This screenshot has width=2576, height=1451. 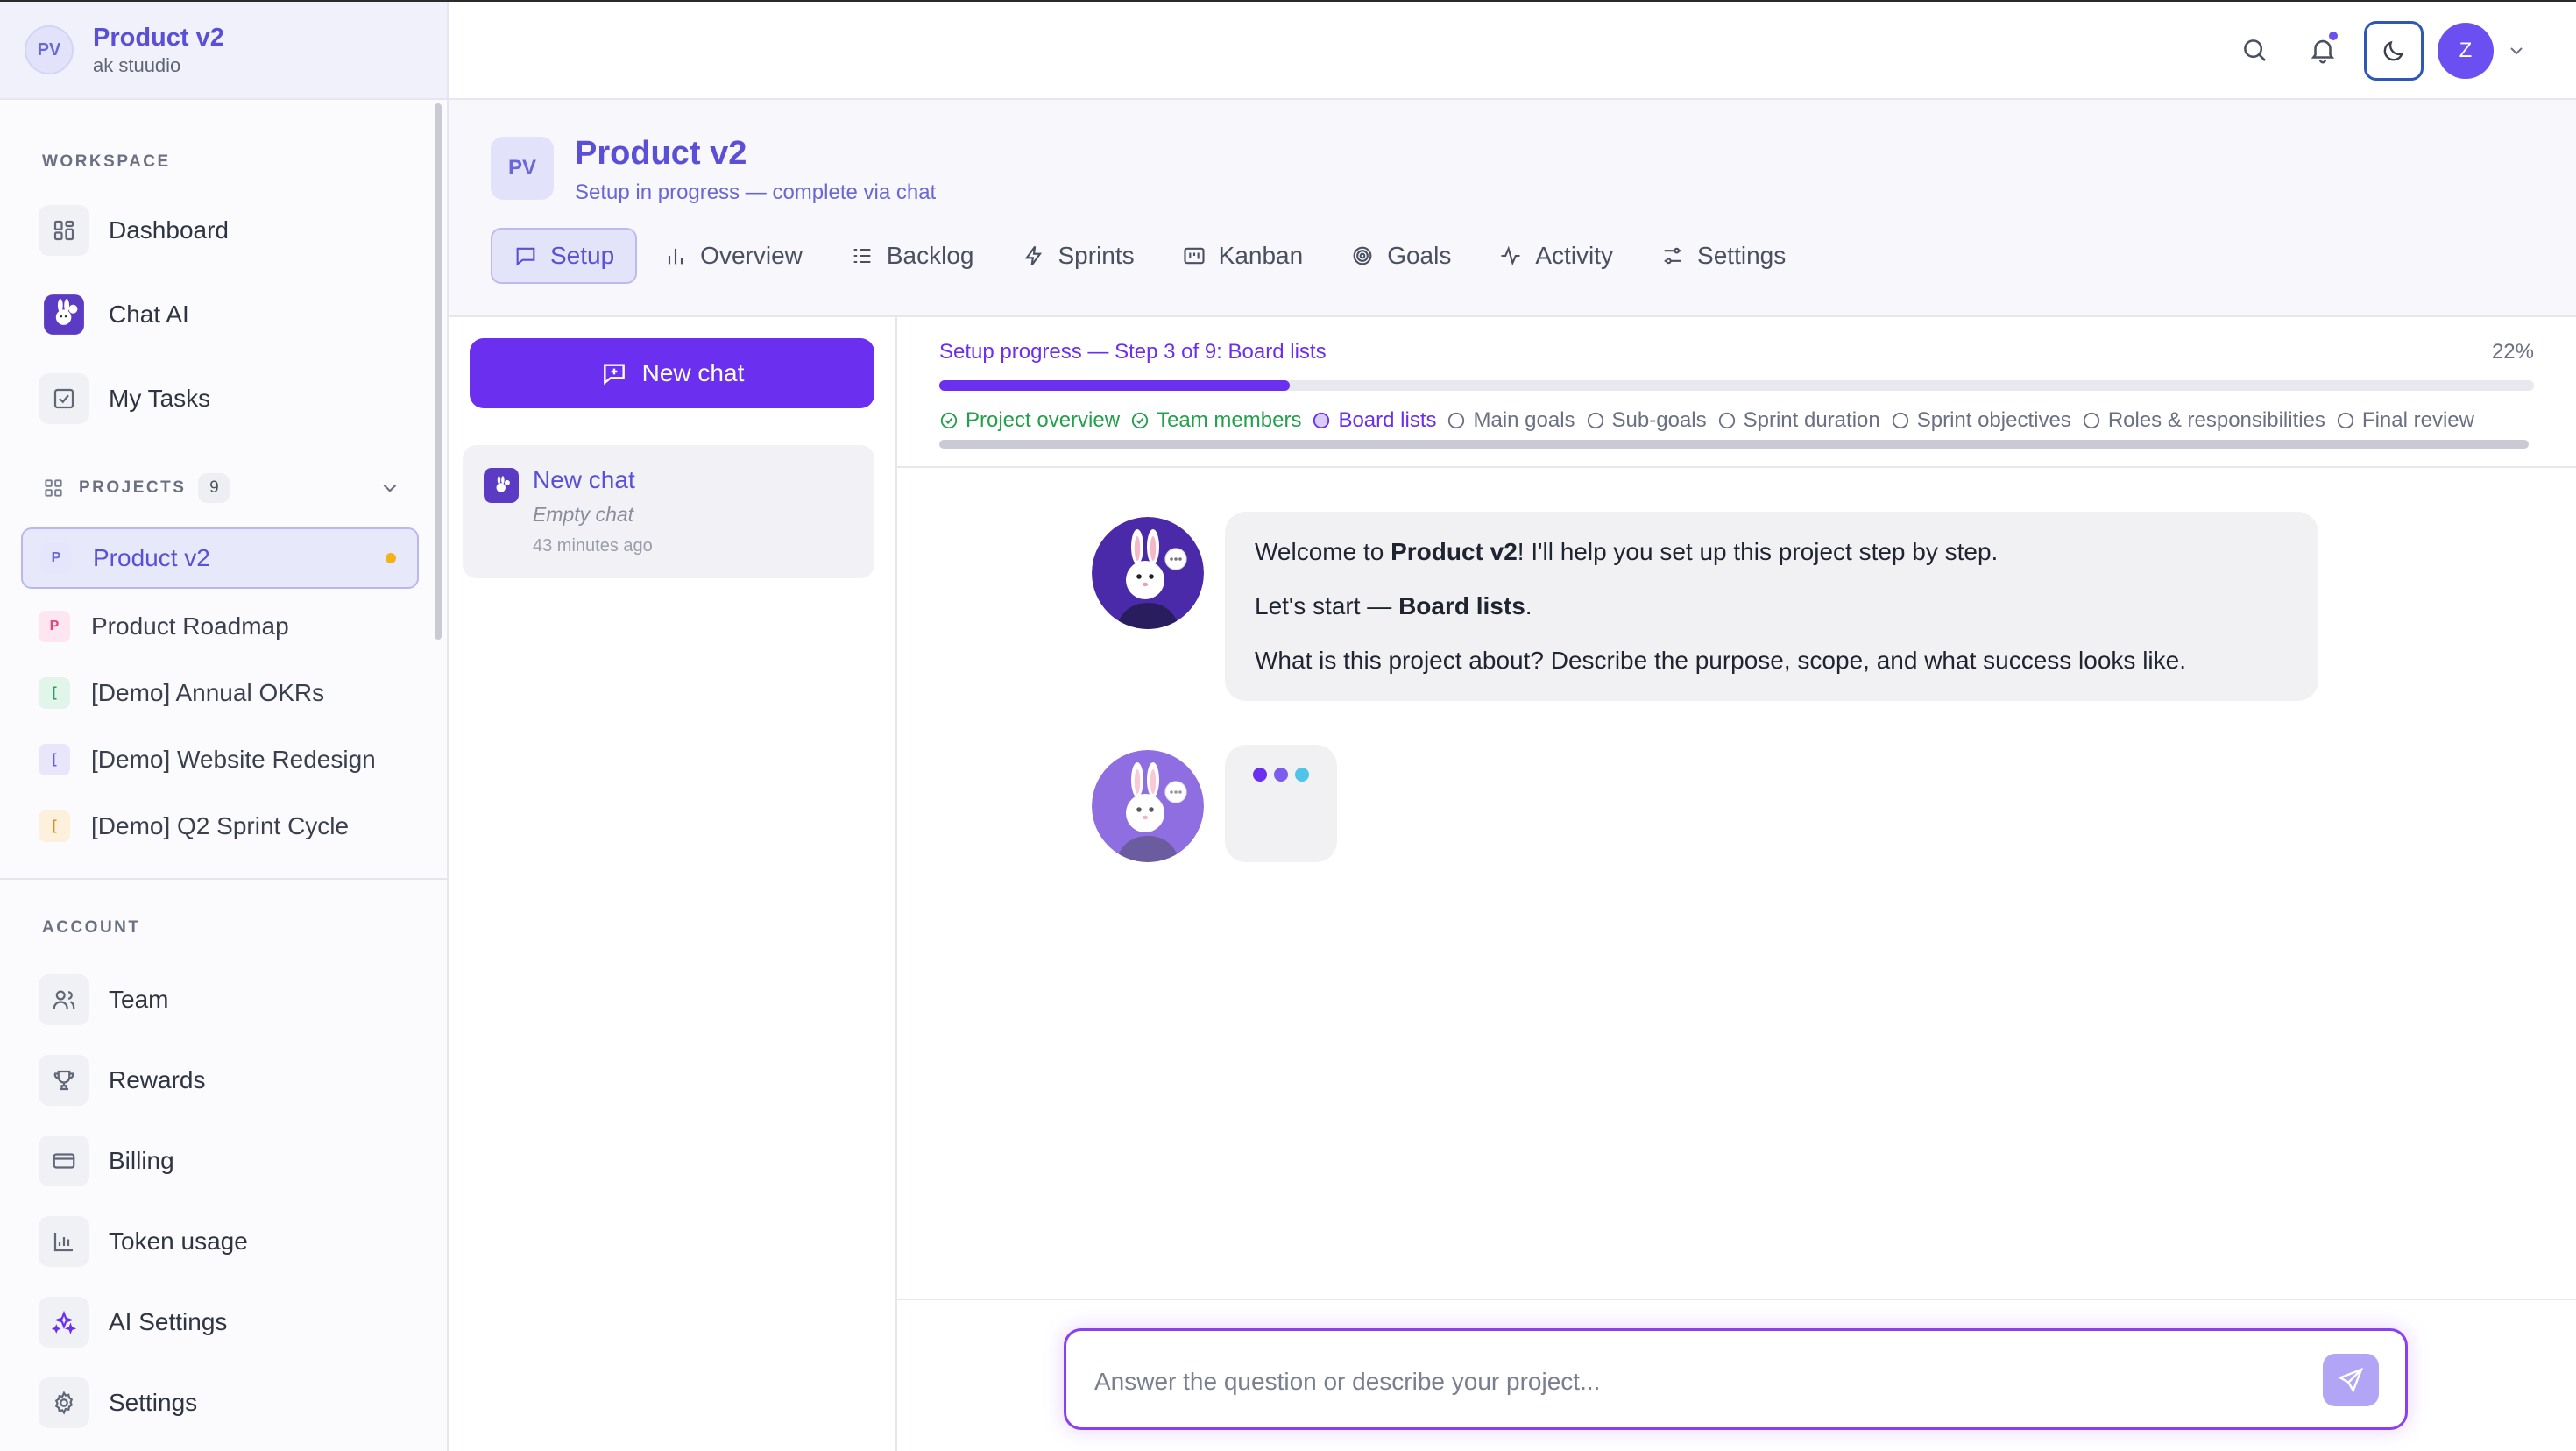 I want to click on tab-label: Sprints, so click(x=1096, y=255).